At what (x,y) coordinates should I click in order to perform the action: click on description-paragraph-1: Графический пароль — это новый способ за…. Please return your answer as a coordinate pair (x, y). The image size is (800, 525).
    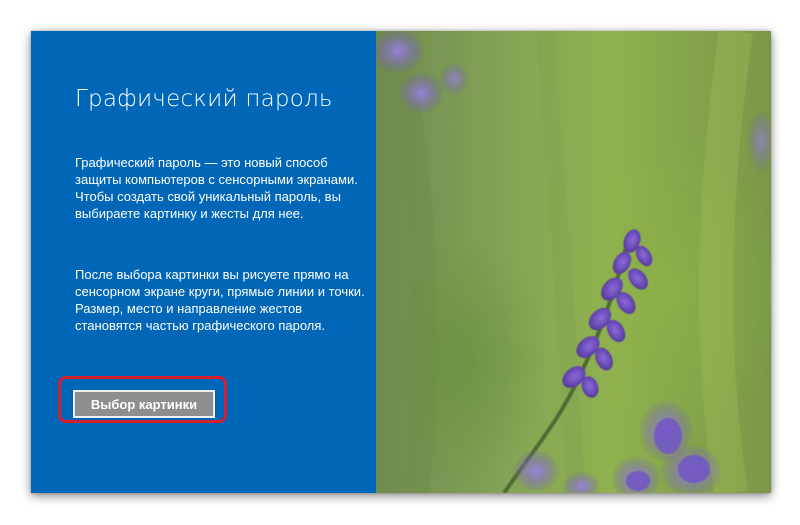
    Looking at the image, I should click on (216, 188).